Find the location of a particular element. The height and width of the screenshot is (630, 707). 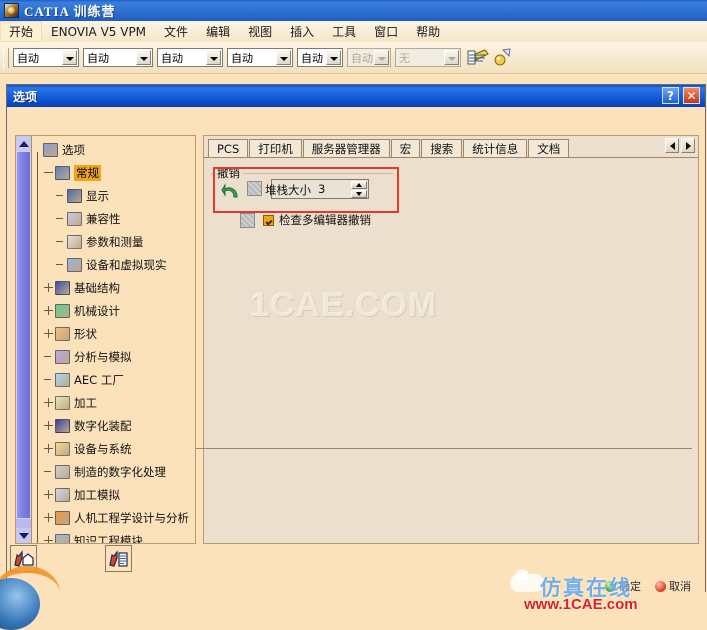

menu-item-6: 工具 is located at coordinates (344, 31).